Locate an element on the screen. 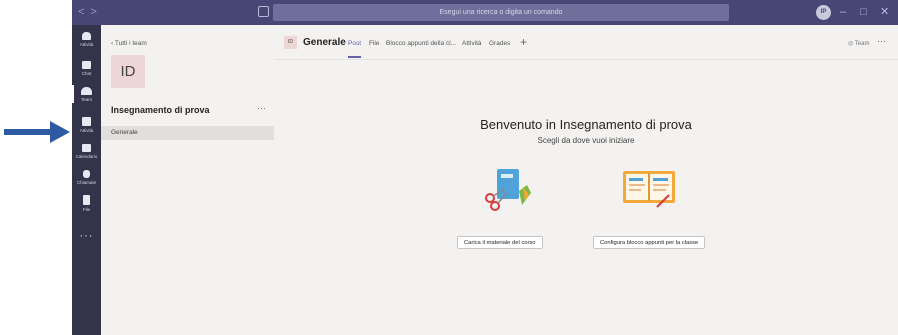 The width and height of the screenshot is (898, 335). back-label: Tutti i team is located at coordinates (130, 43).